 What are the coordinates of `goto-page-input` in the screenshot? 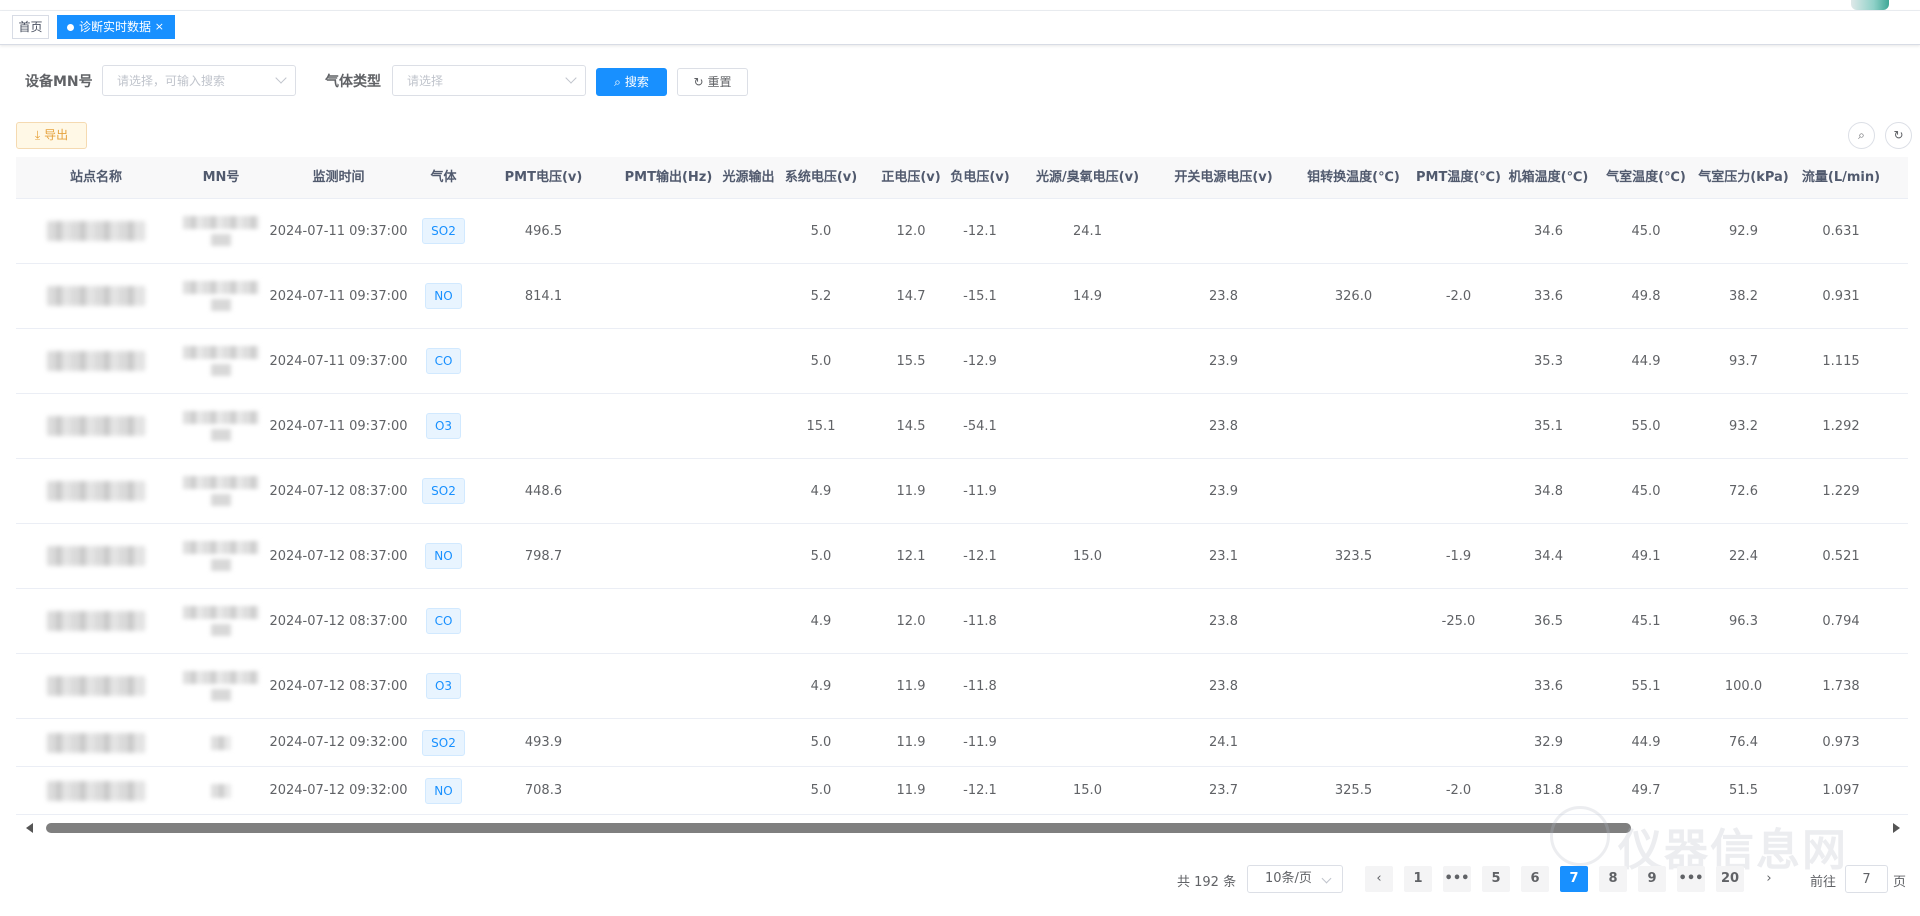 It's located at (1866, 879).